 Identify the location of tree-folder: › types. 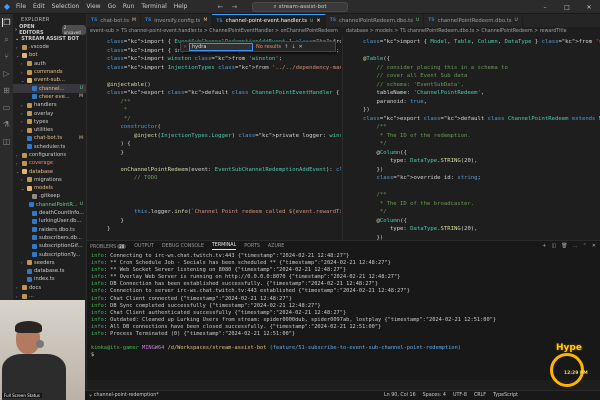
(49, 122).